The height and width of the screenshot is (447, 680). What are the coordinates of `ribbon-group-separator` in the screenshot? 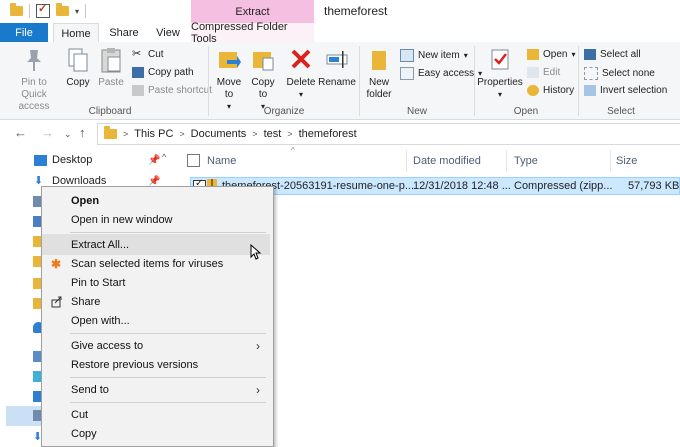 It's located at (578, 81).